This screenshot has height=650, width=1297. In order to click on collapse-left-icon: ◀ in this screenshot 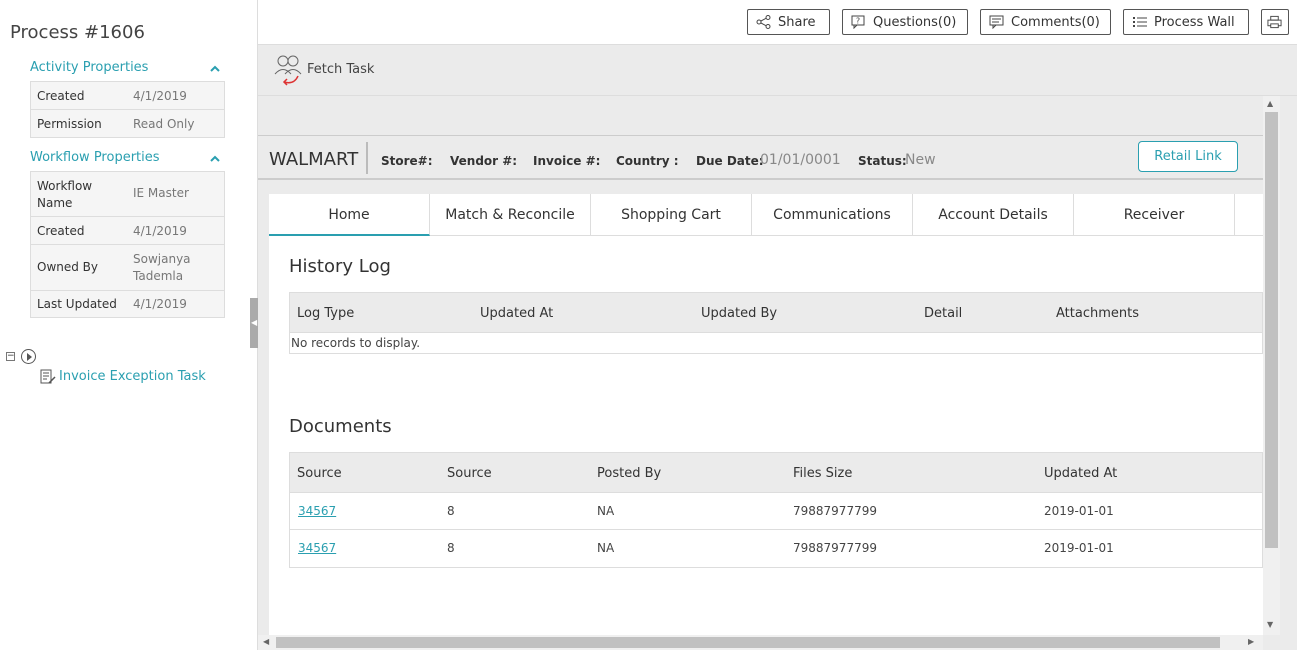, I will do `click(254, 322)`.